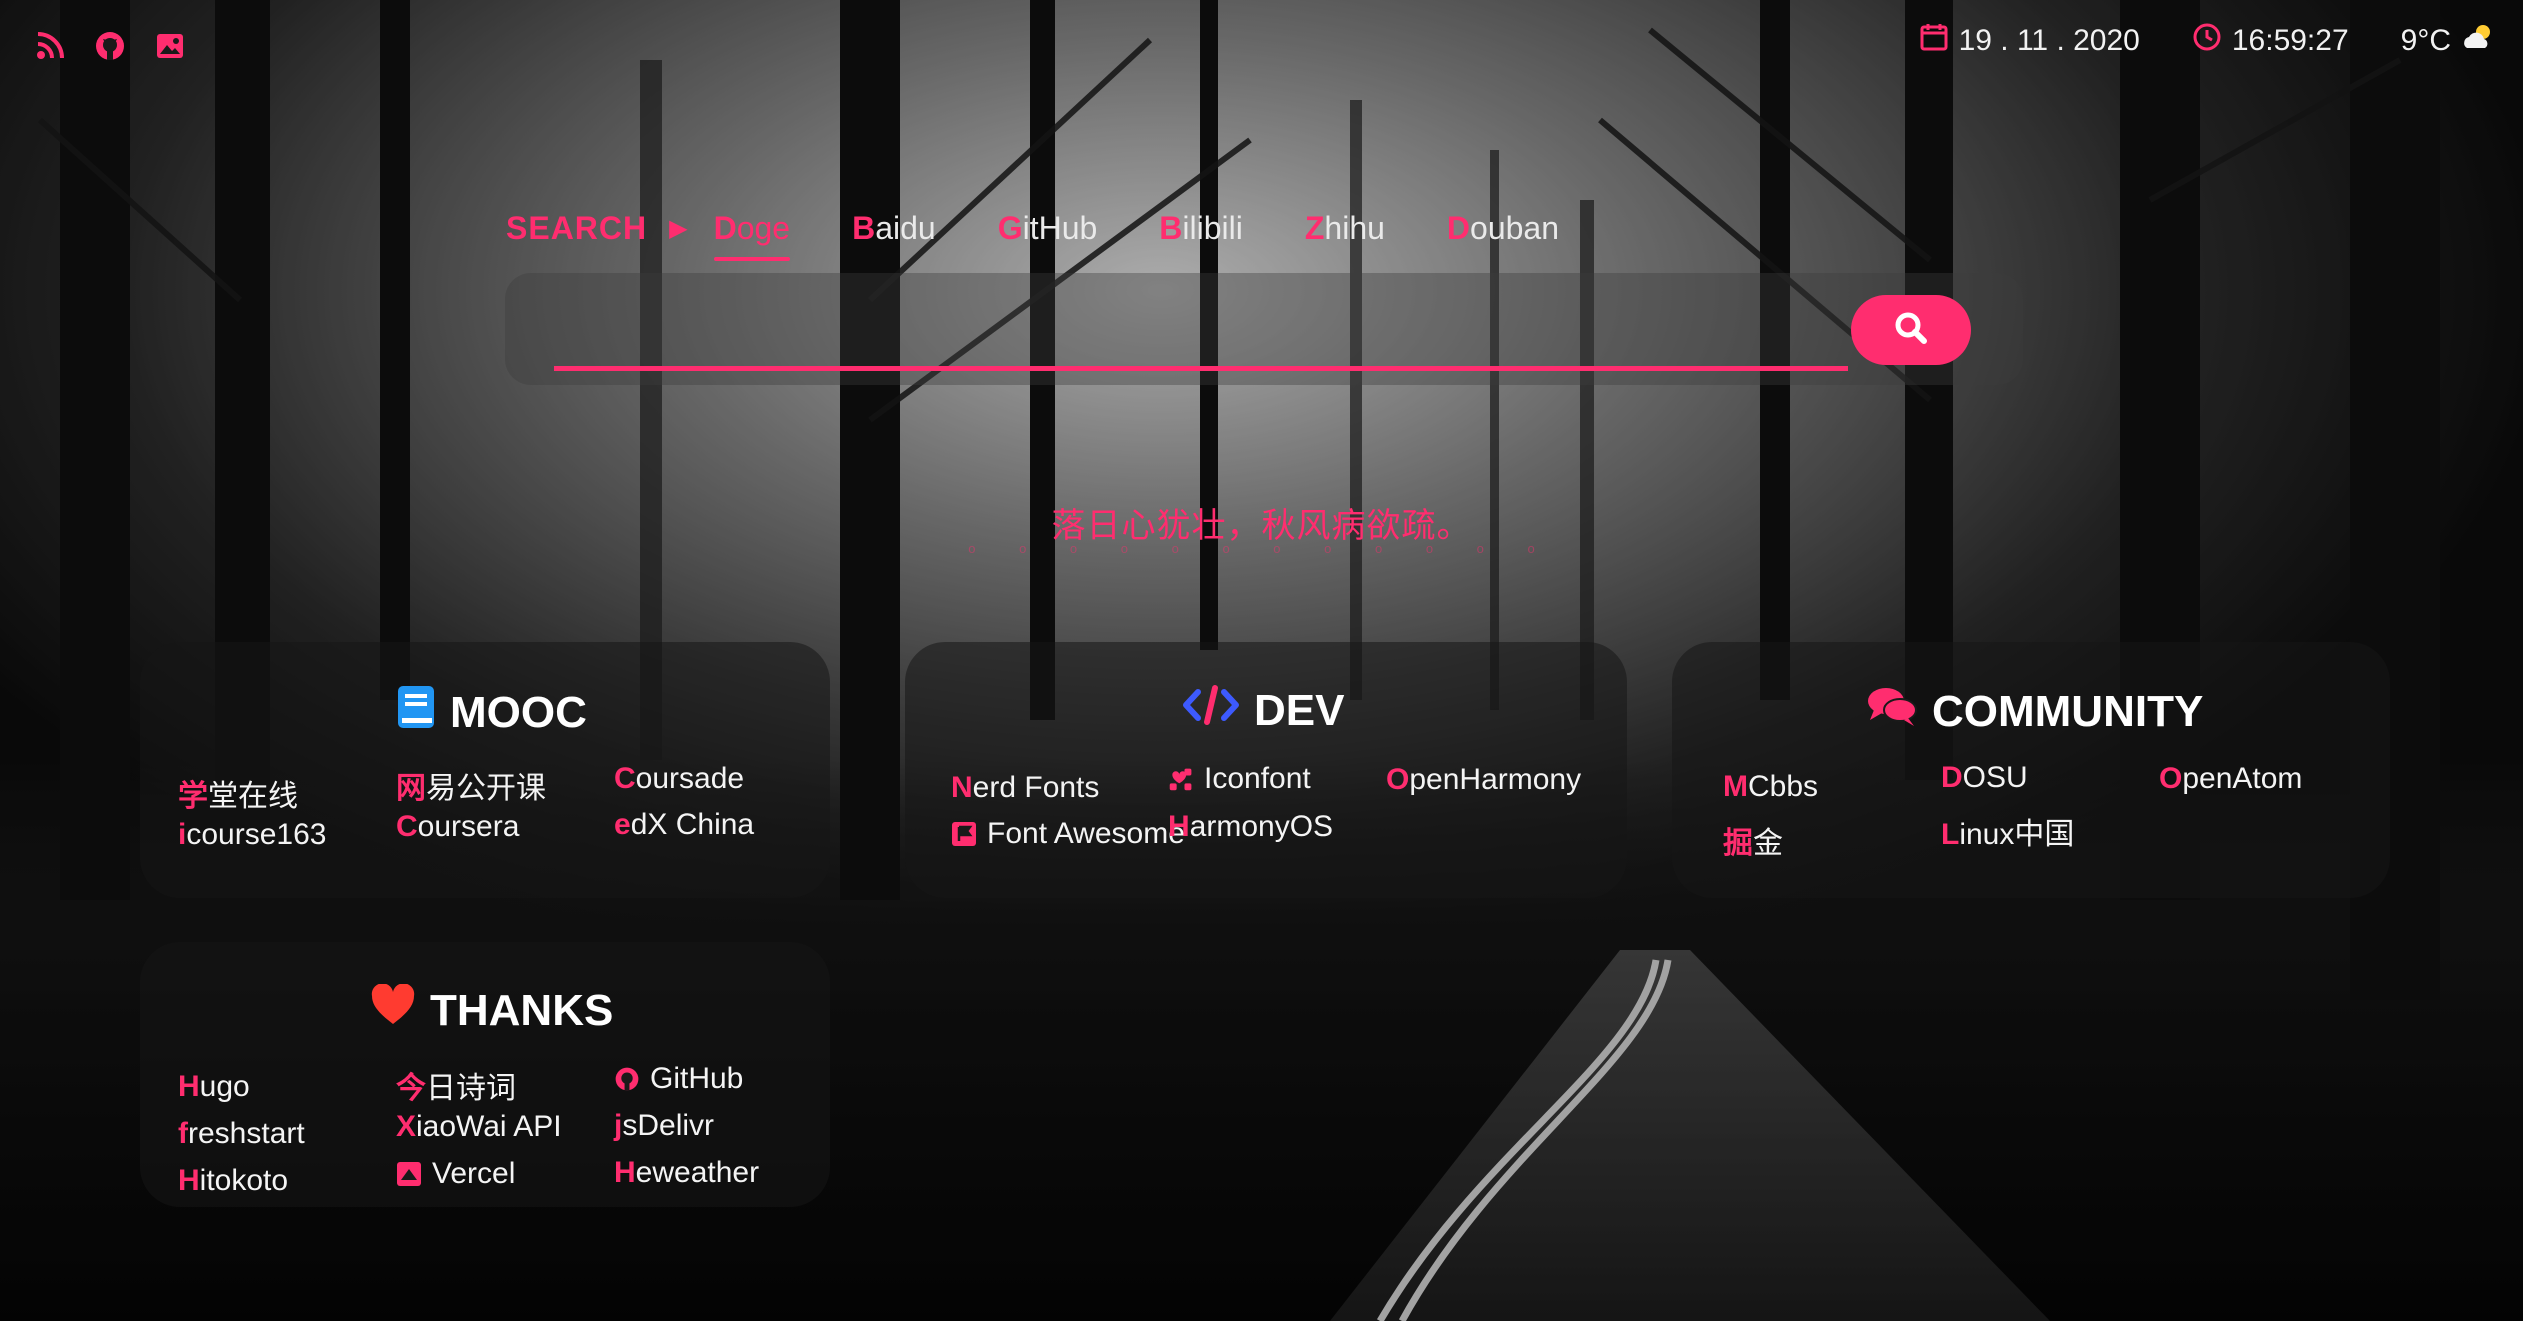  Describe the element at coordinates (1211, 710) in the screenshot. I see `code-icon` at that location.